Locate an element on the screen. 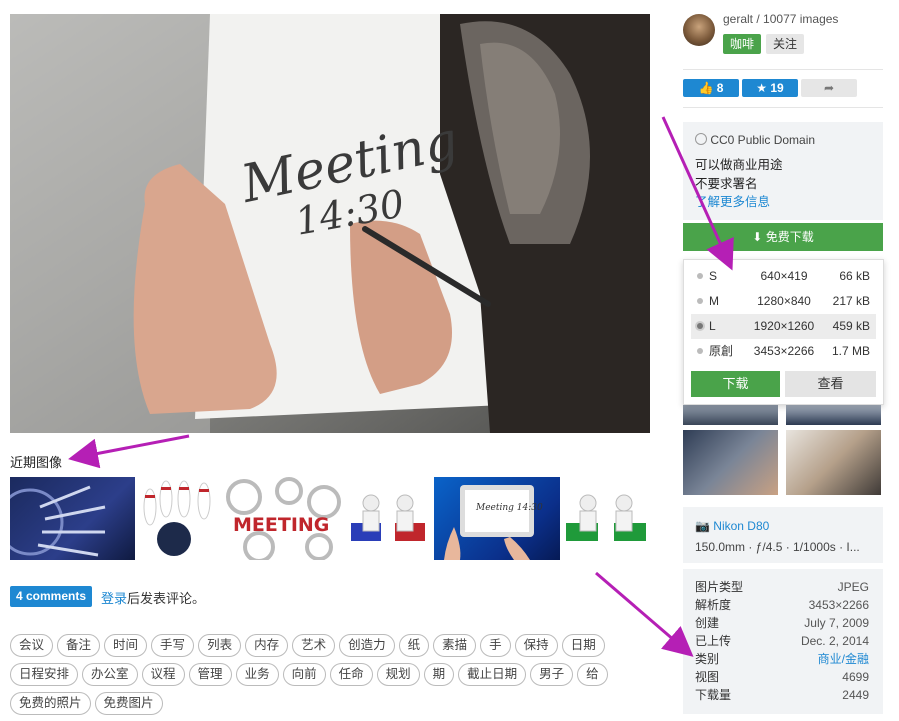 Image resolution: width=899 pixels, height=721 pixels. favorite-count: 19 is located at coordinates (777, 88).